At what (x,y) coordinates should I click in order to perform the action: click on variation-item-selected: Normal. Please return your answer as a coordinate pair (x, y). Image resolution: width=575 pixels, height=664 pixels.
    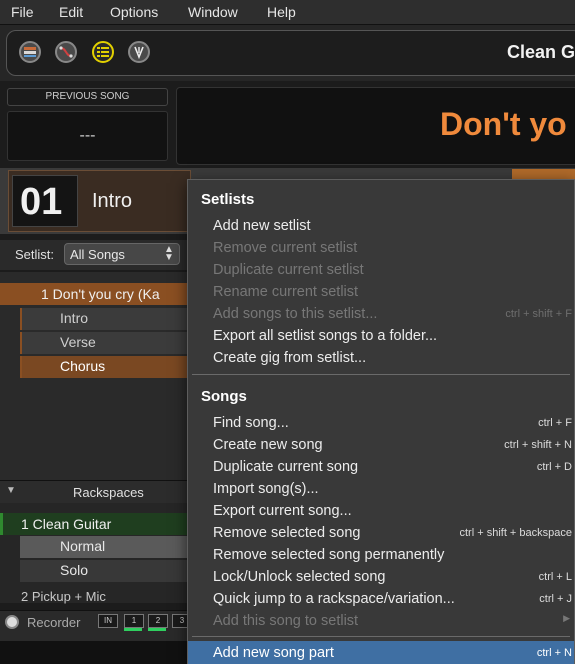
    Looking at the image, I should click on (105, 547).